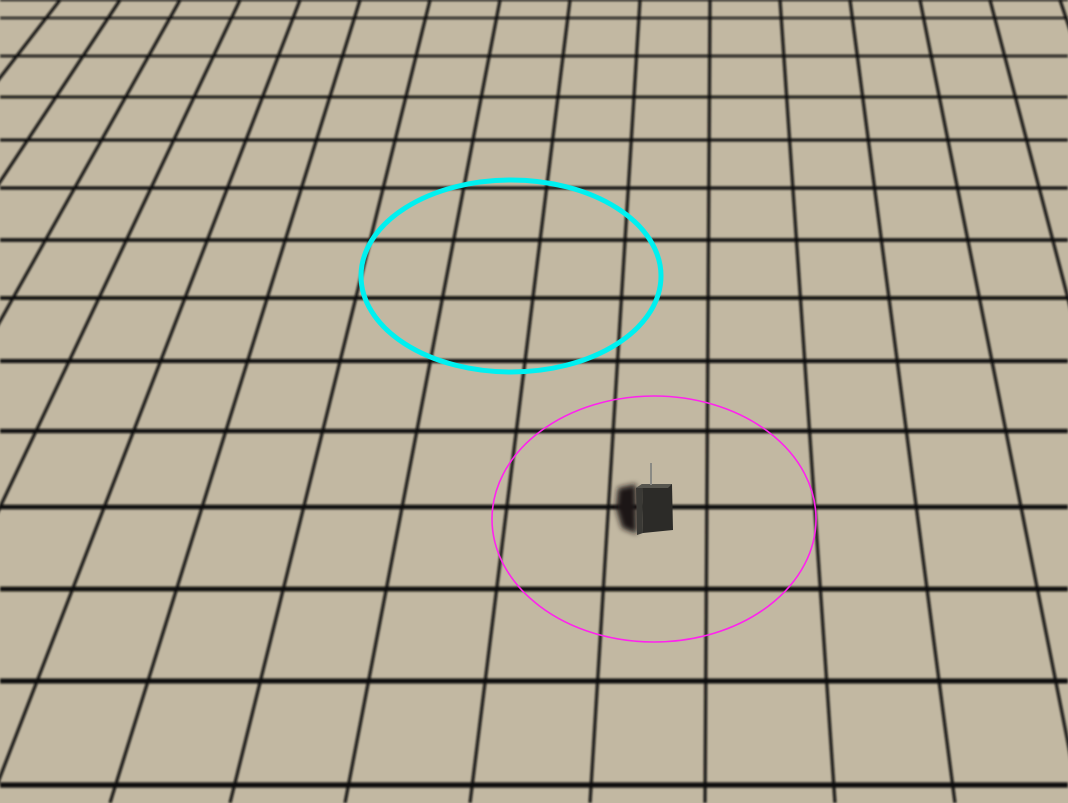 The width and height of the screenshot is (1068, 803). What do you see at coordinates (657, 508) in the screenshot?
I see `agent-body-front` at bounding box center [657, 508].